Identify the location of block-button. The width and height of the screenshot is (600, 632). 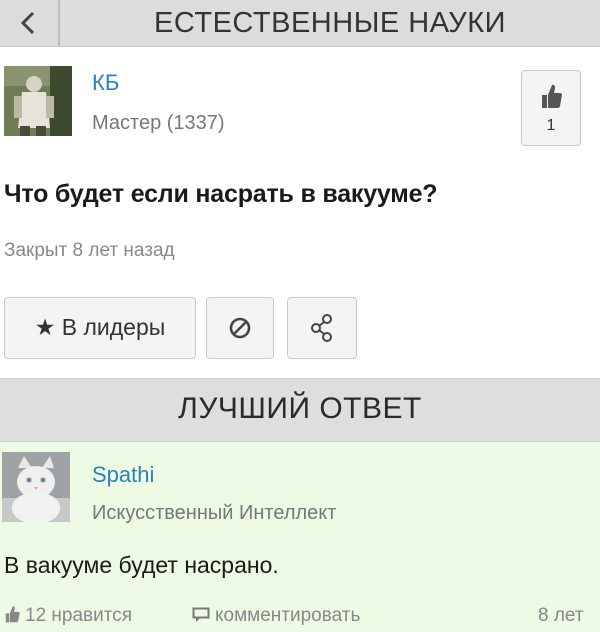
(240, 328).